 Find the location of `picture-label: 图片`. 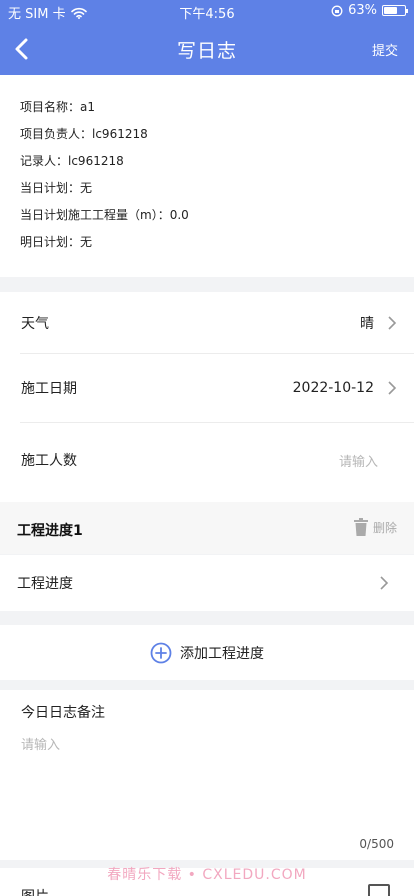

picture-label: 图片 is located at coordinates (35, 891).